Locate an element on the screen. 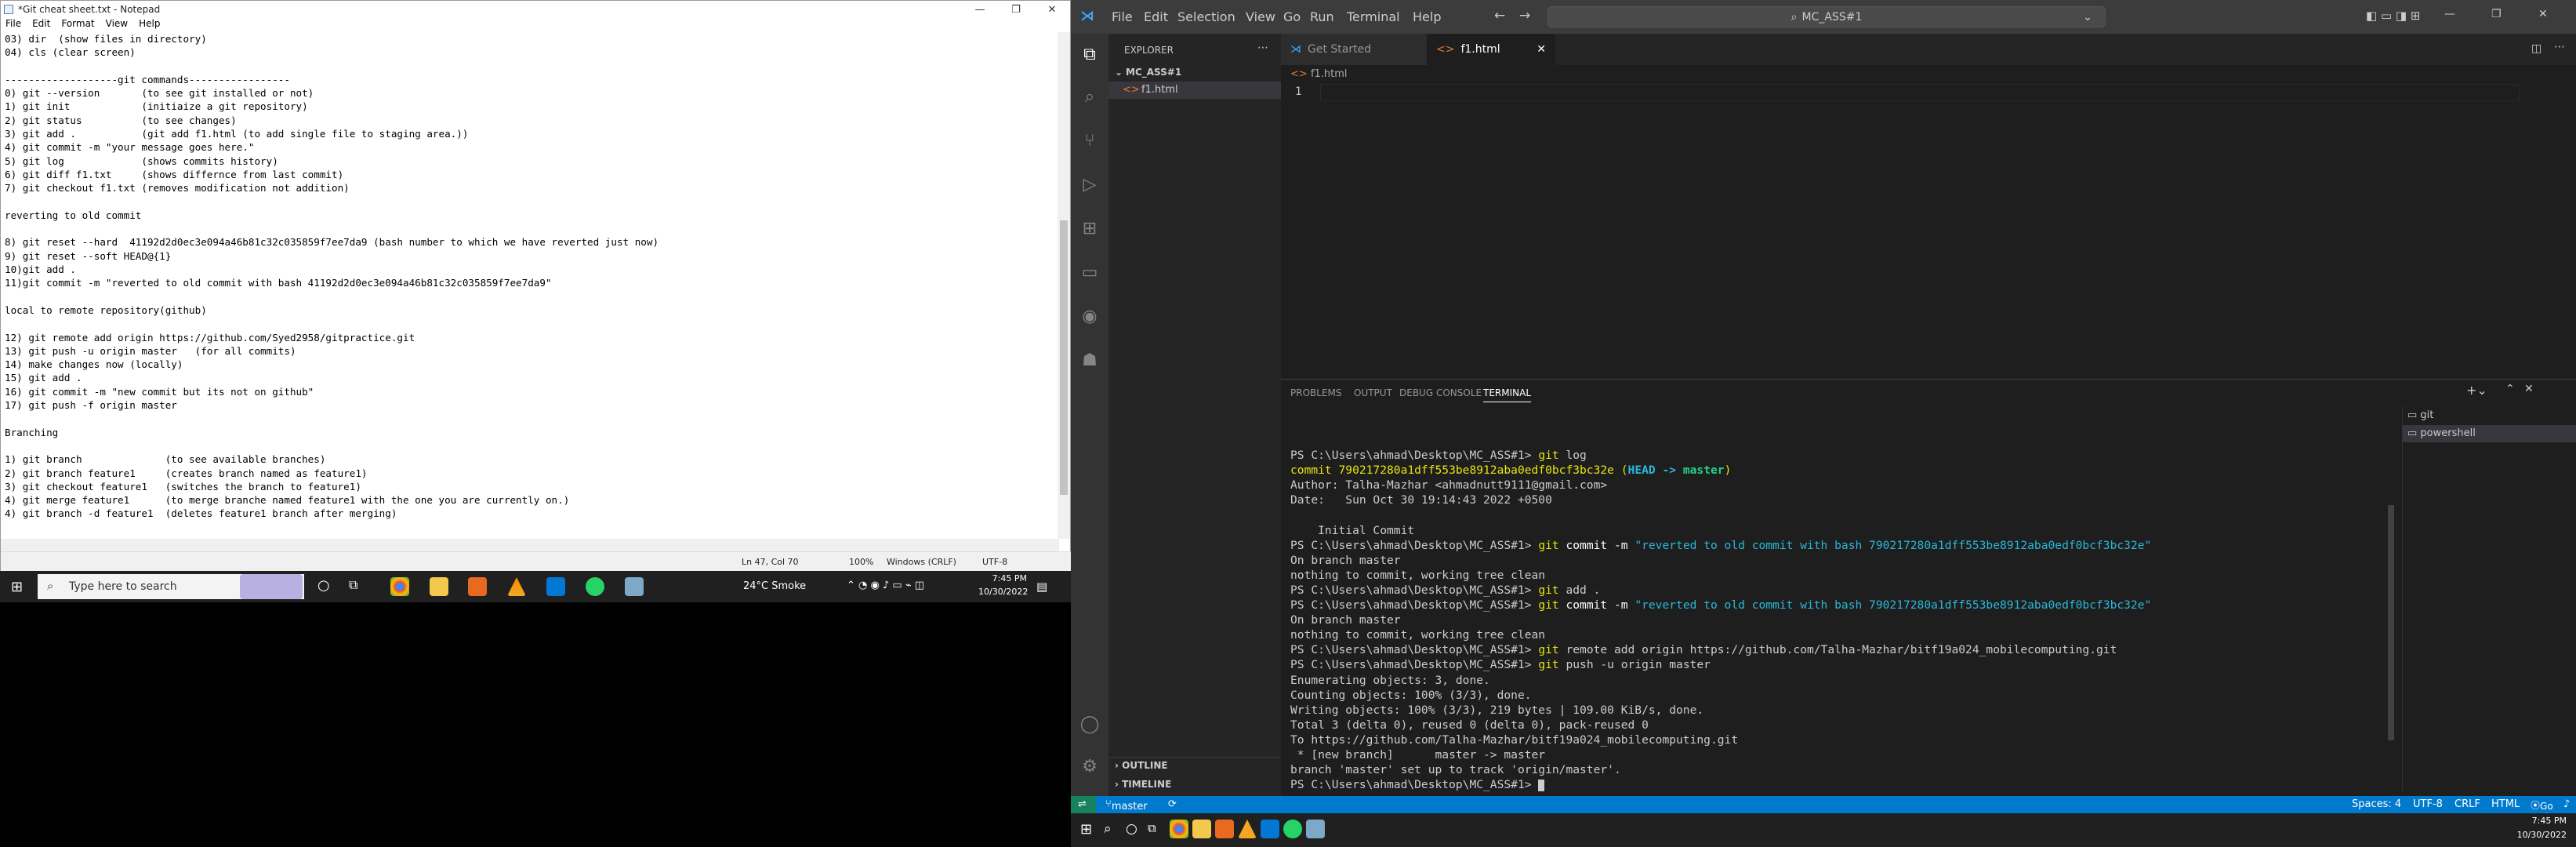 This screenshot has height=847, width=2576. vscode-close-button: ✕ is located at coordinates (2543, 14).